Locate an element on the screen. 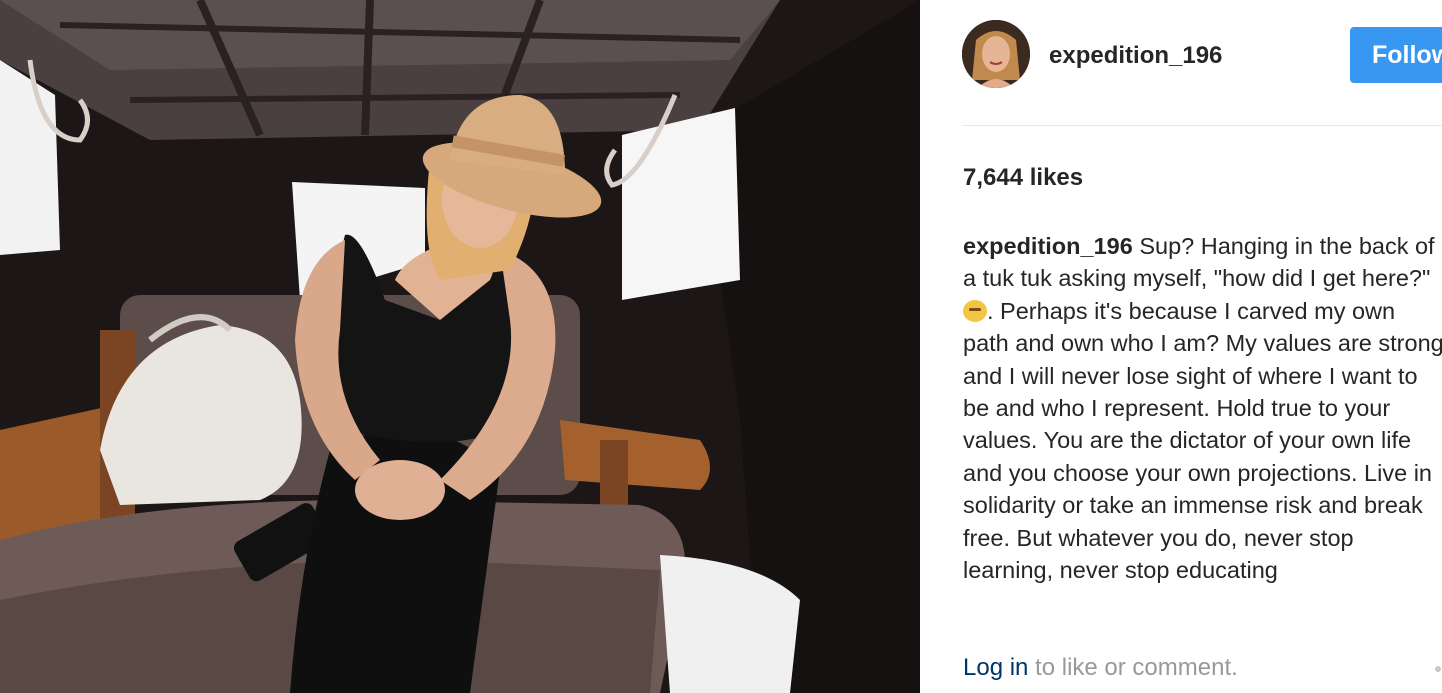 Image resolution: width=1442 pixels, height=693 pixels. post-header: expedition_196 Follow is located at coordinates (1202, 55).